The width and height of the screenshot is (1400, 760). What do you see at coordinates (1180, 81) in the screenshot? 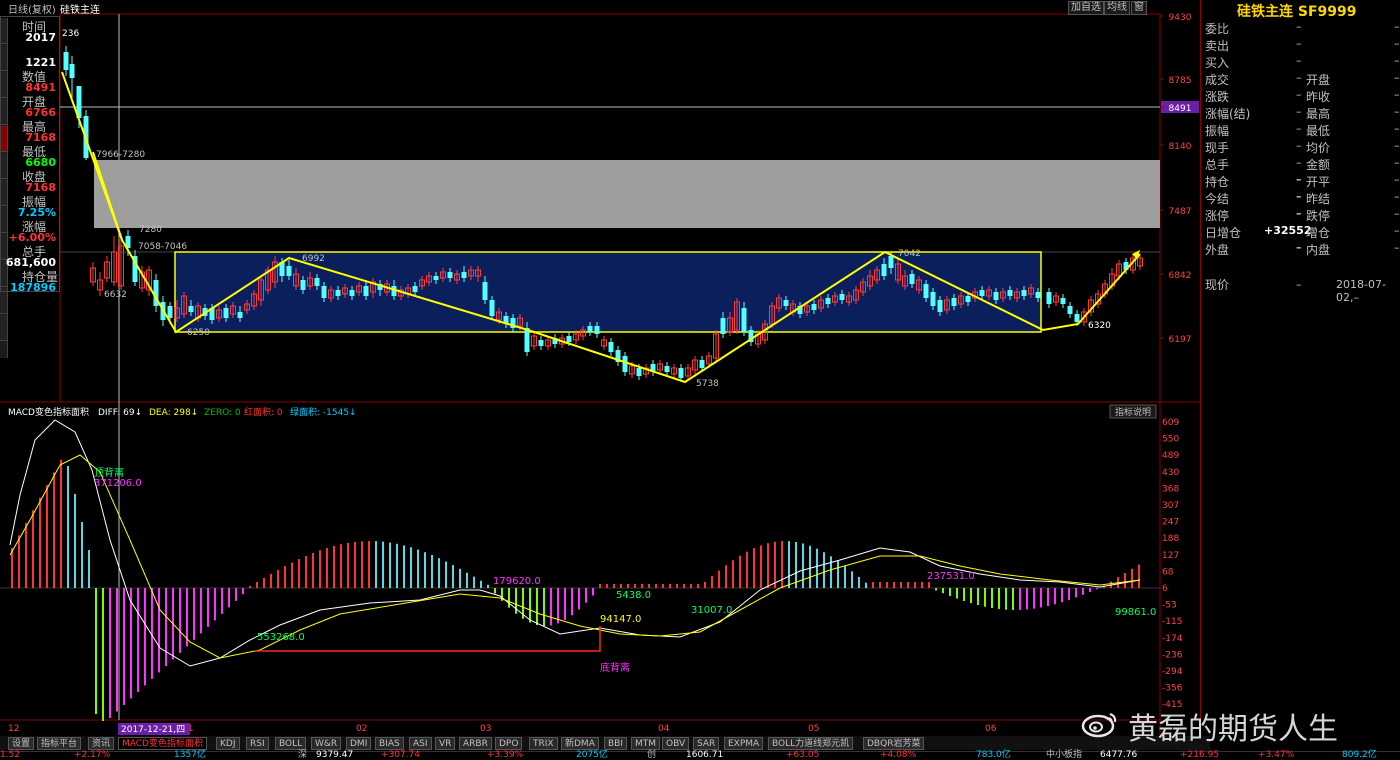
I see `price-axis-label: 8785` at bounding box center [1180, 81].